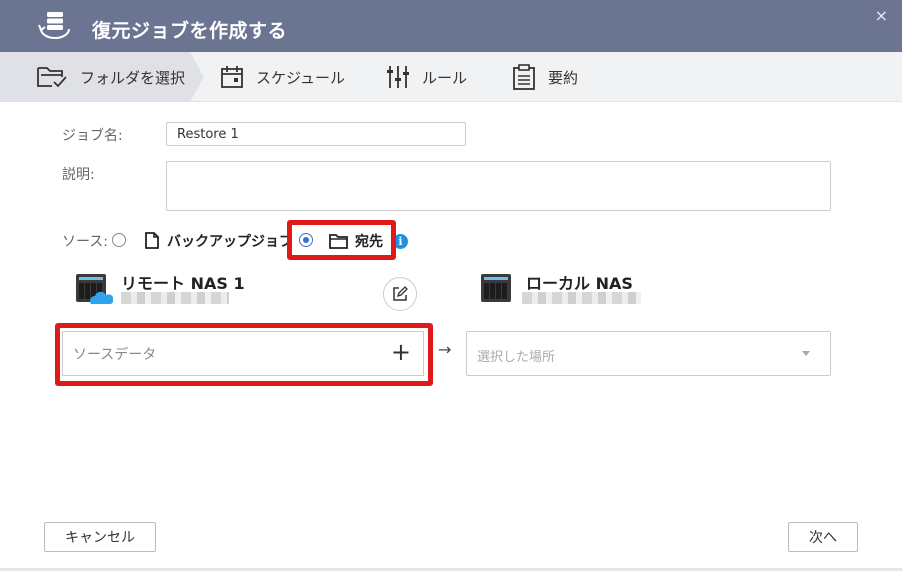 Image resolution: width=902 pixels, height=571 pixels. Describe the element at coordinates (806, 353) in the screenshot. I see `chevron-down-icon` at that location.